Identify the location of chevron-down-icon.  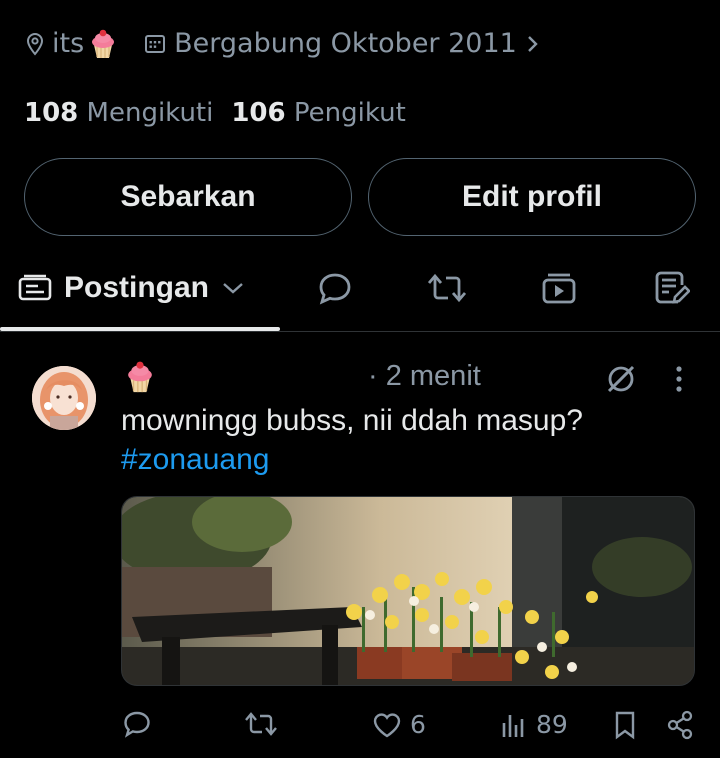
(233, 288).